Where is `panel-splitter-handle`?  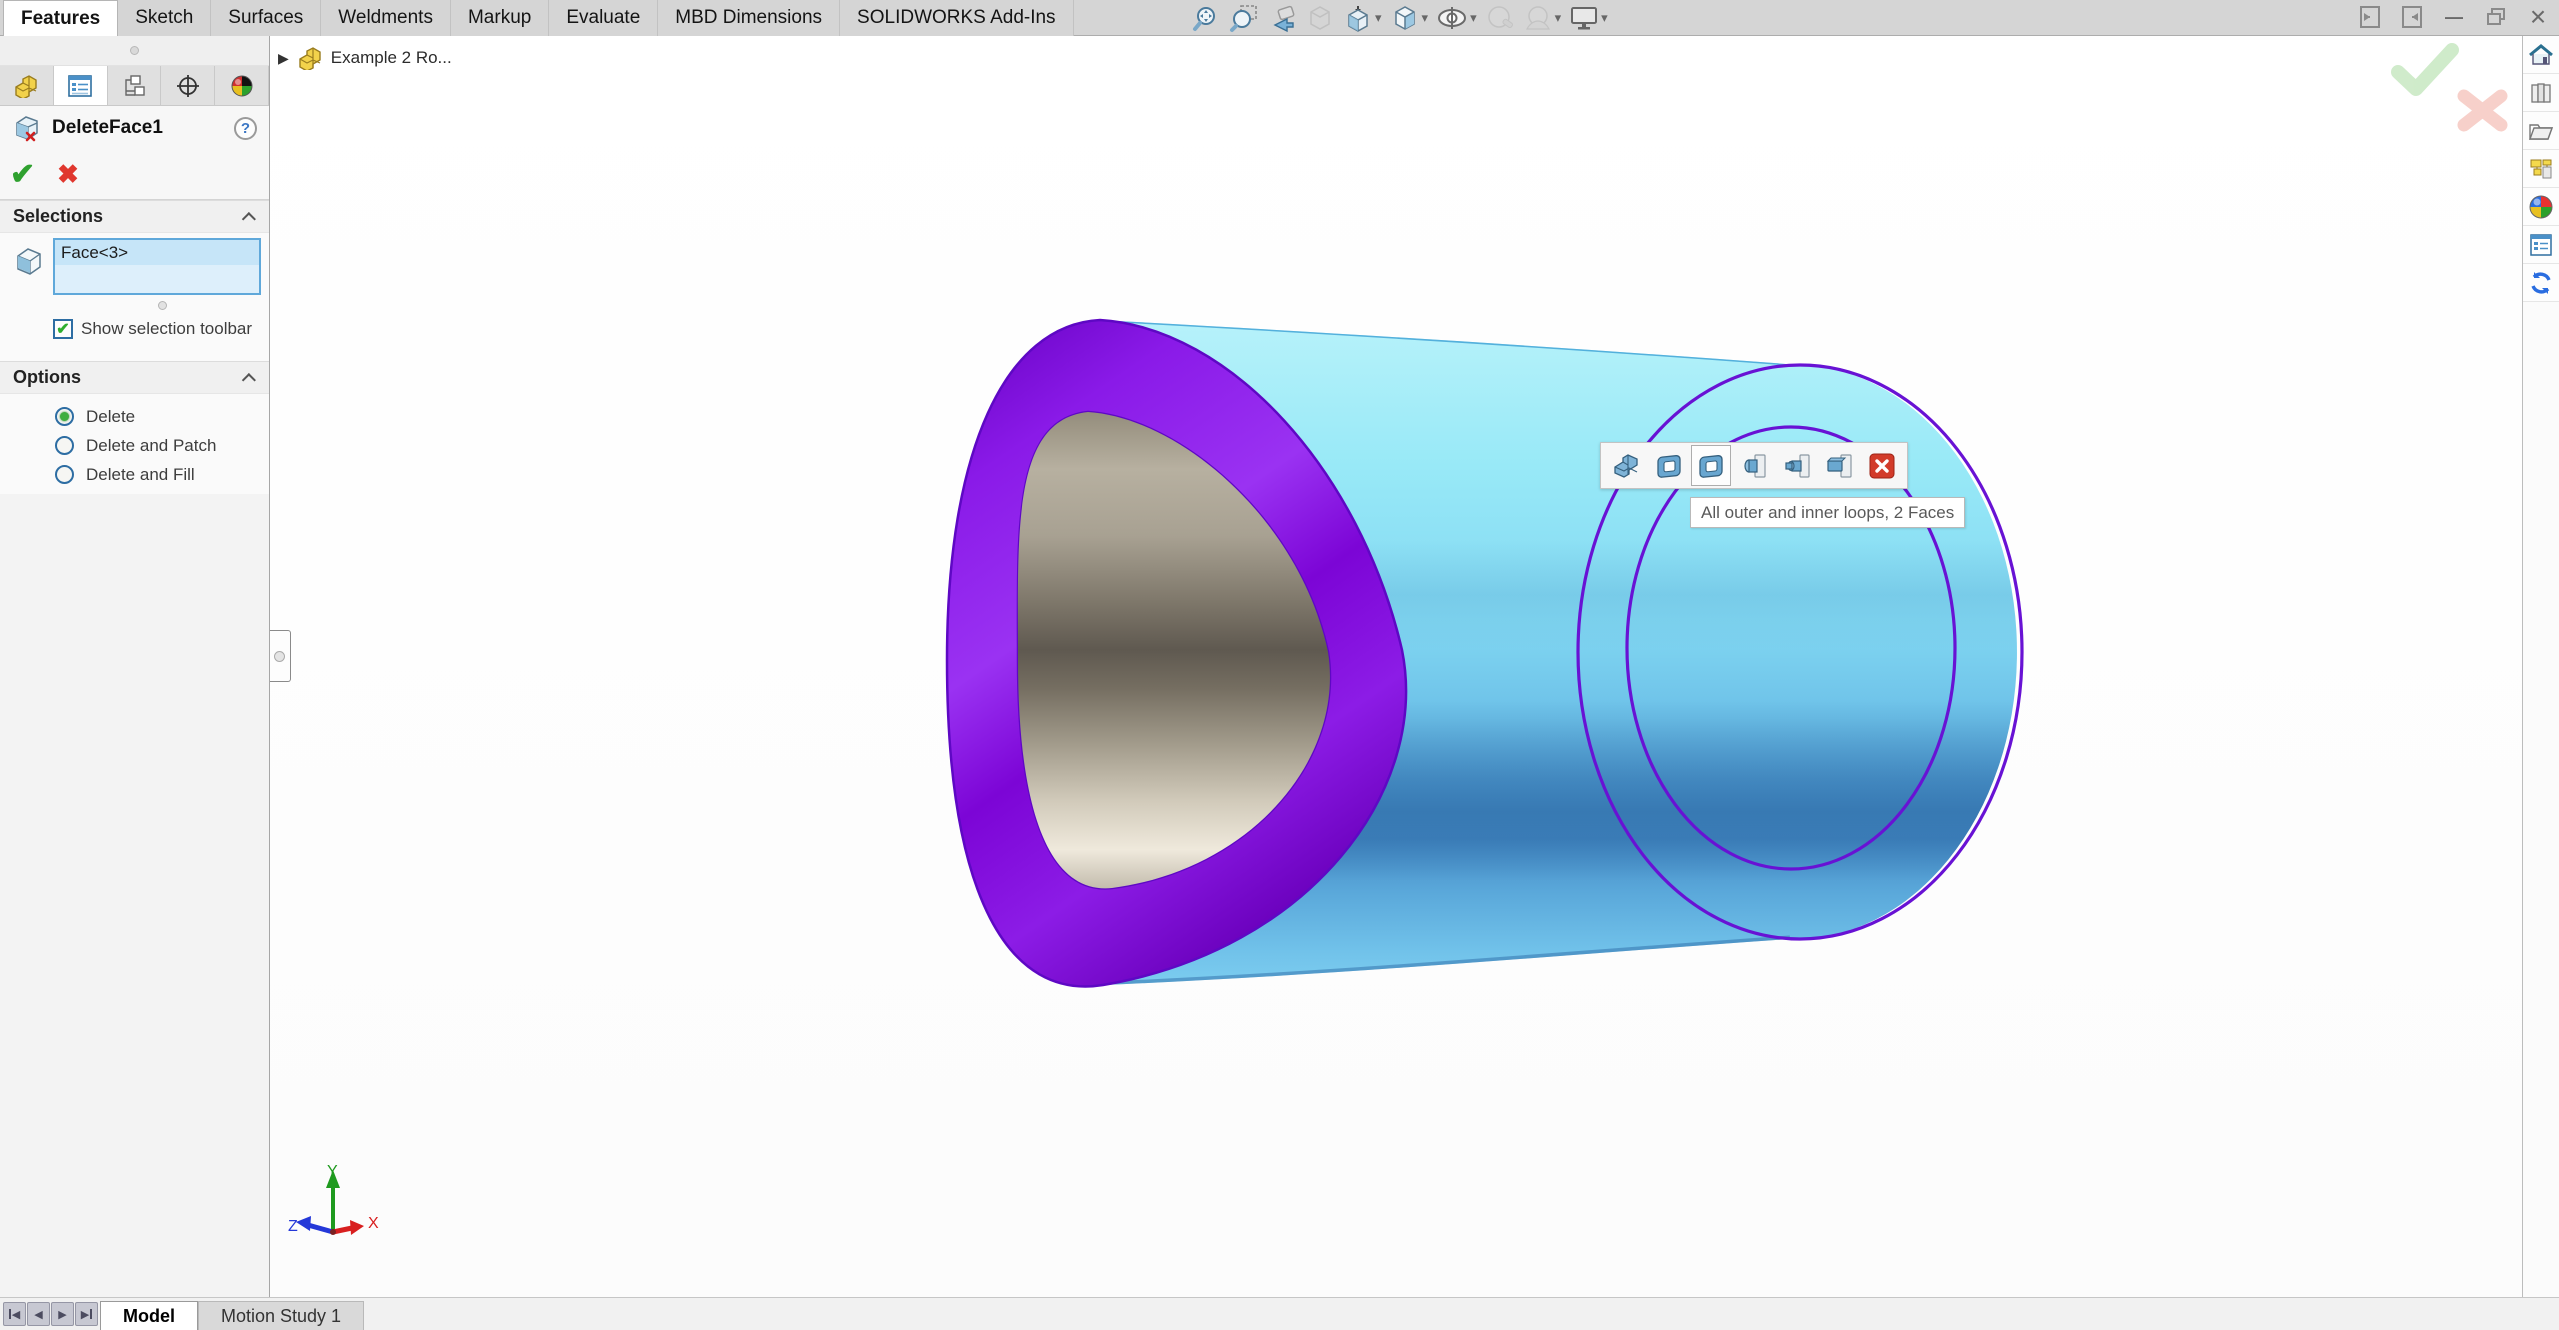
panel-splitter-handle is located at coordinates (280, 656).